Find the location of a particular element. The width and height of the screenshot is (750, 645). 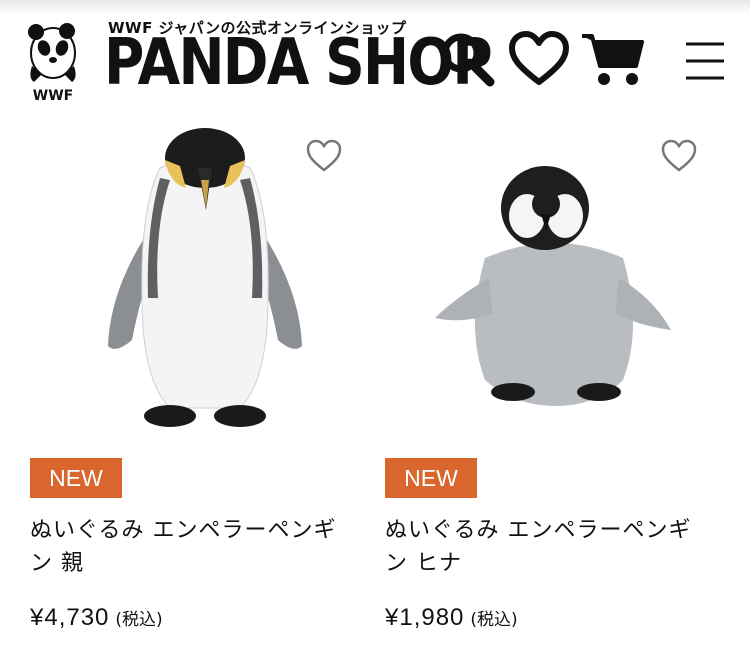

price-value: ¥1,980 is located at coordinates (425, 617).